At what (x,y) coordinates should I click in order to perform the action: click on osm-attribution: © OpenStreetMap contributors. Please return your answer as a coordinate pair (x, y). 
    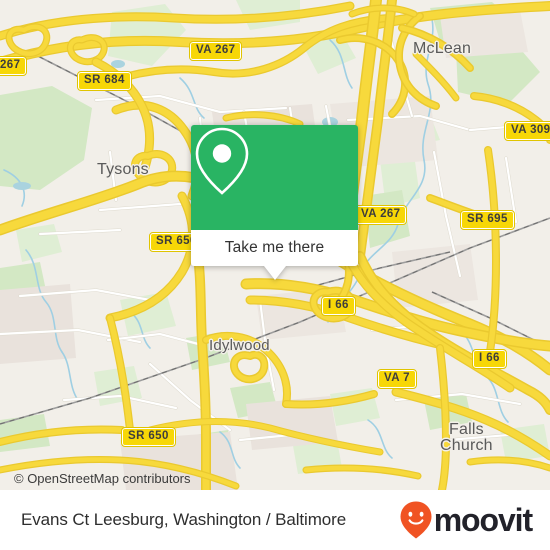
    Looking at the image, I should click on (102, 478).